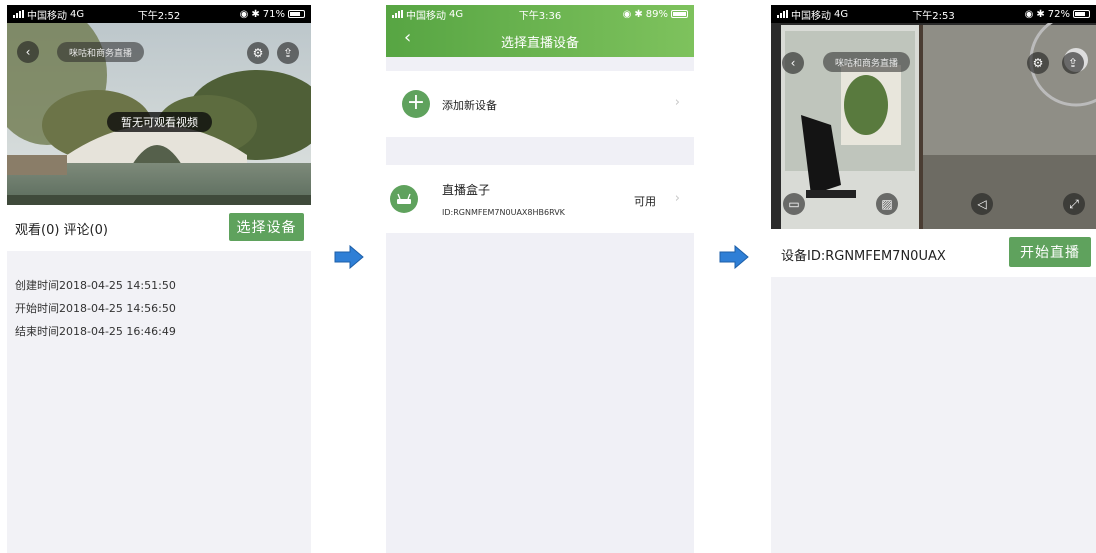  What do you see at coordinates (466, 190) in the screenshot?
I see `device-name: 直播盒子` at bounding box center [466, 190].